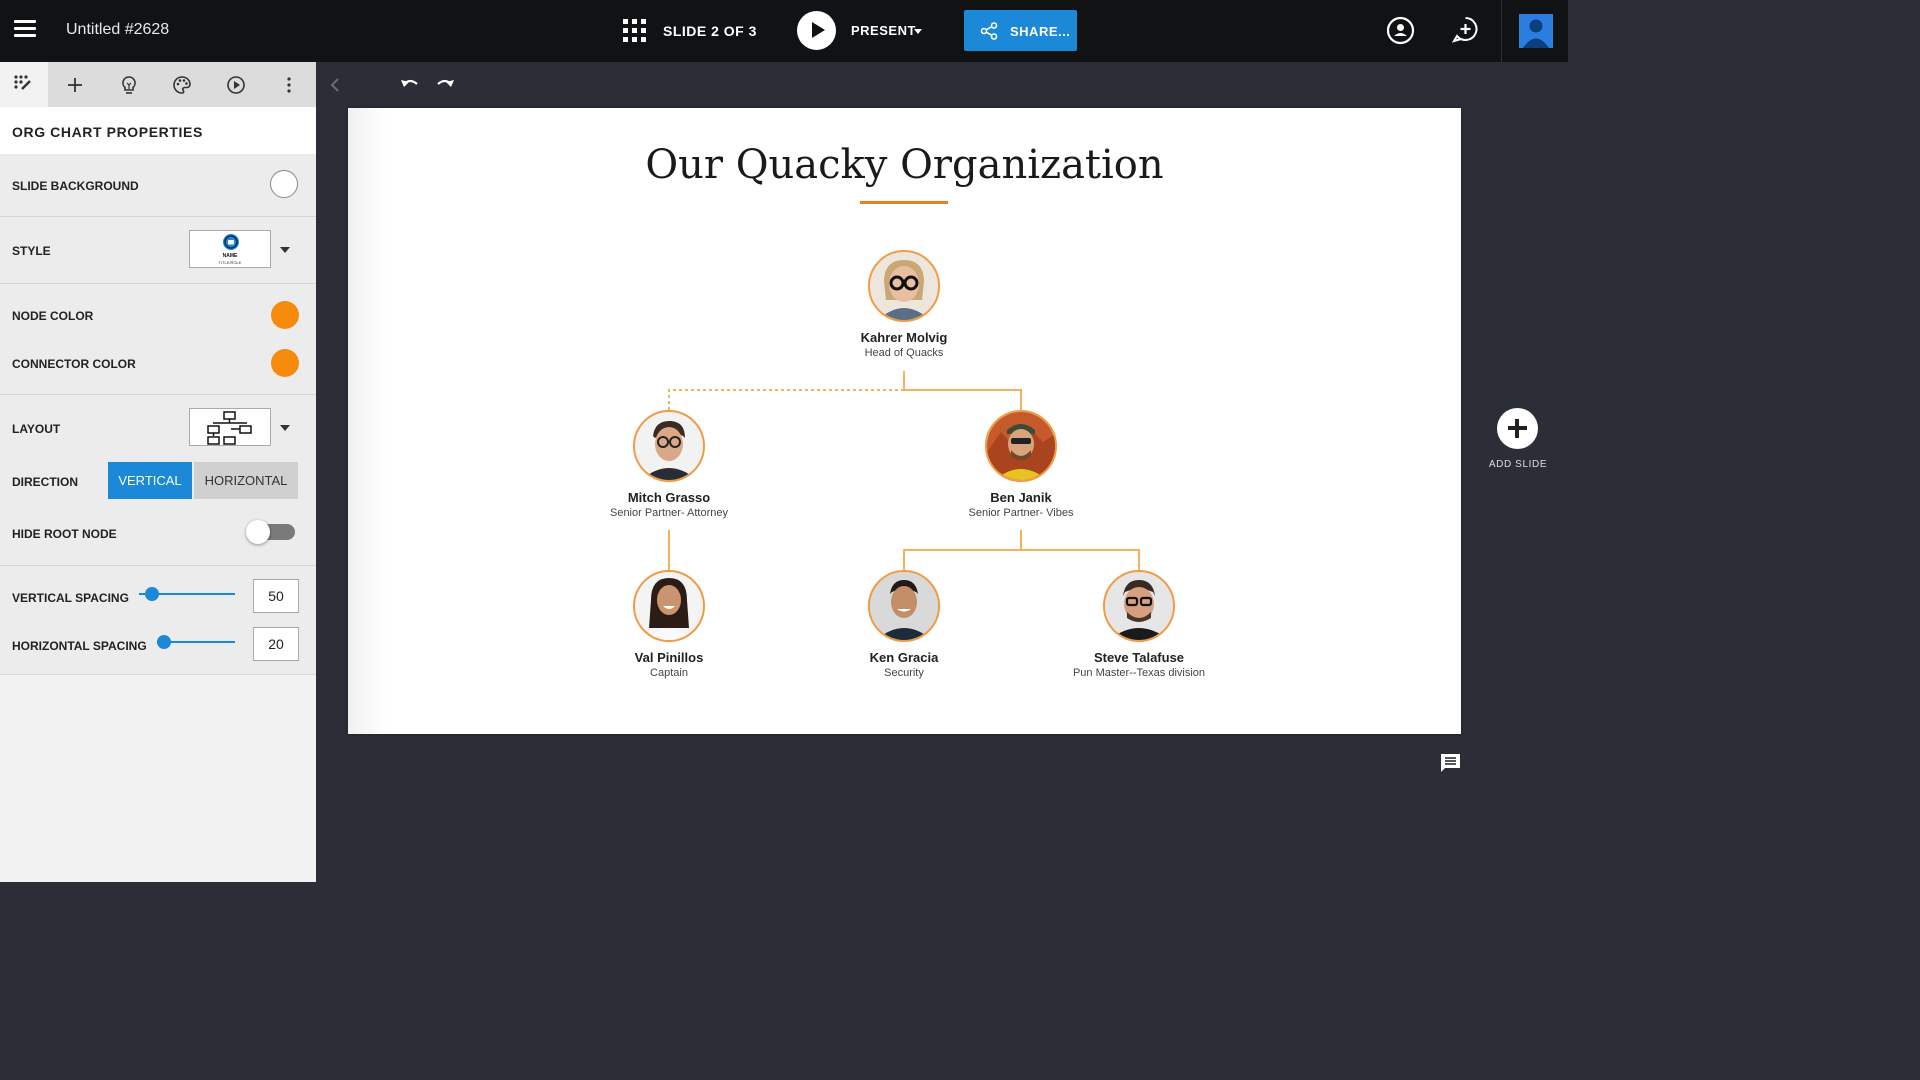 This screenshot has width=1920, height=1080. I want to click on horizontal-spacing-label: HORIZONTAL SPACING, so click(79, 646).